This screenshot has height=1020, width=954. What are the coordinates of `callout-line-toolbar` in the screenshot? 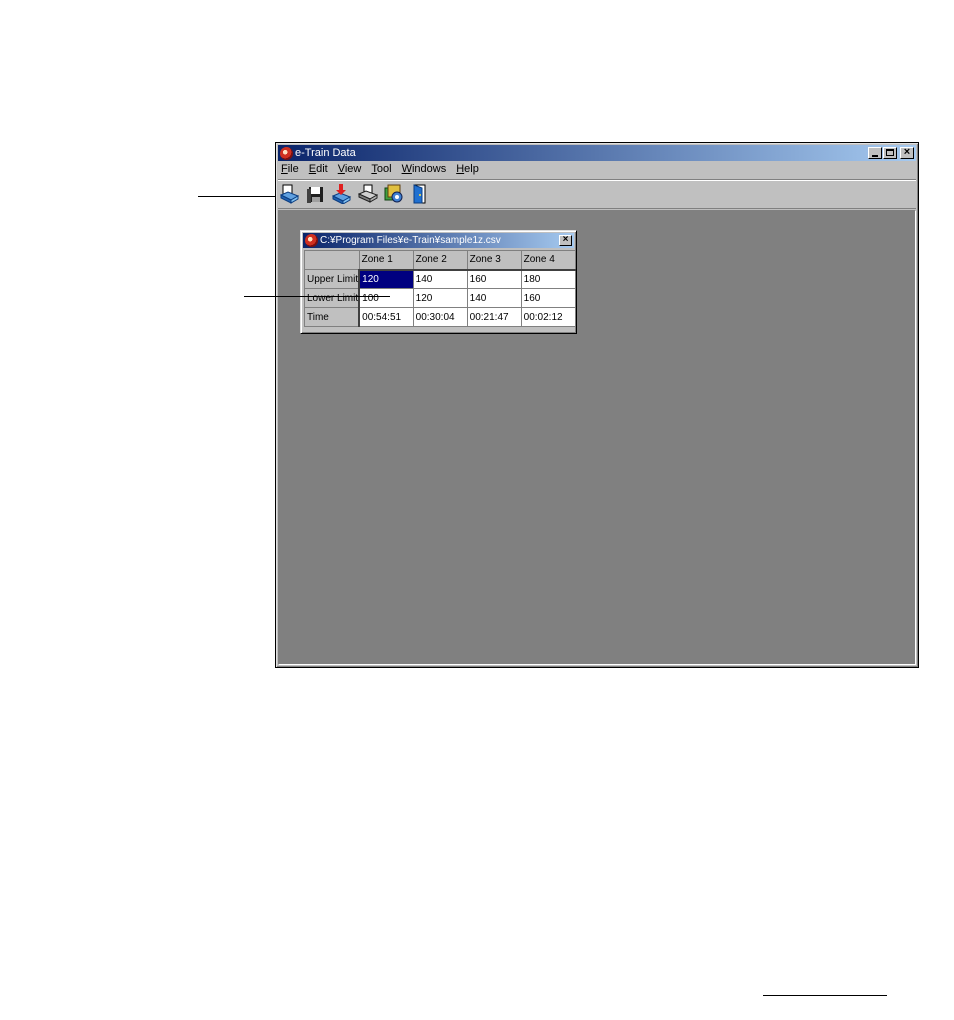 It's located at (241, 196).